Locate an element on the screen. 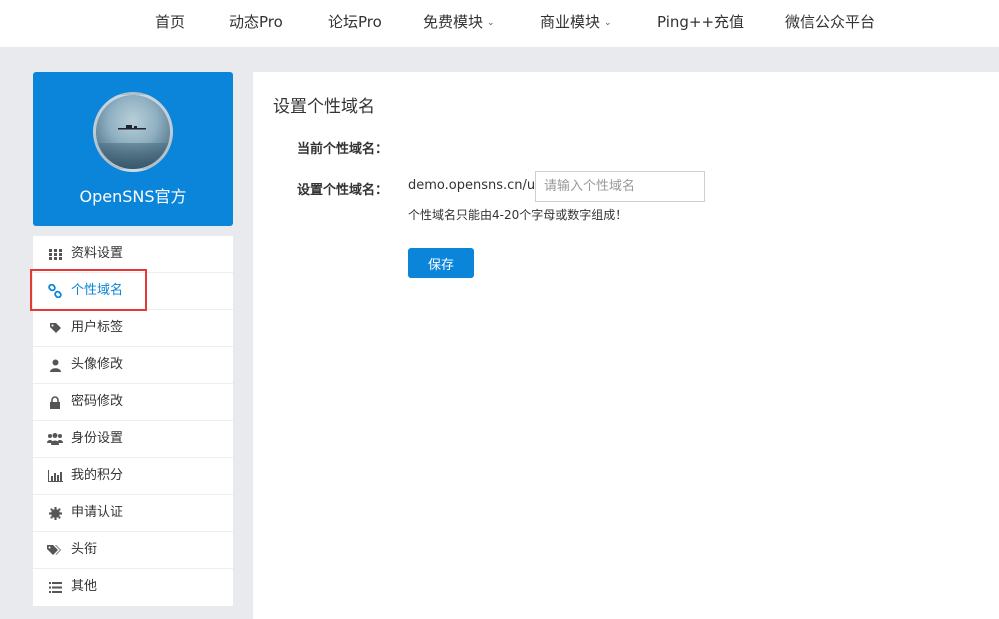  sidebar-item-password: 密码修改 is located at coordinates (133, 402).